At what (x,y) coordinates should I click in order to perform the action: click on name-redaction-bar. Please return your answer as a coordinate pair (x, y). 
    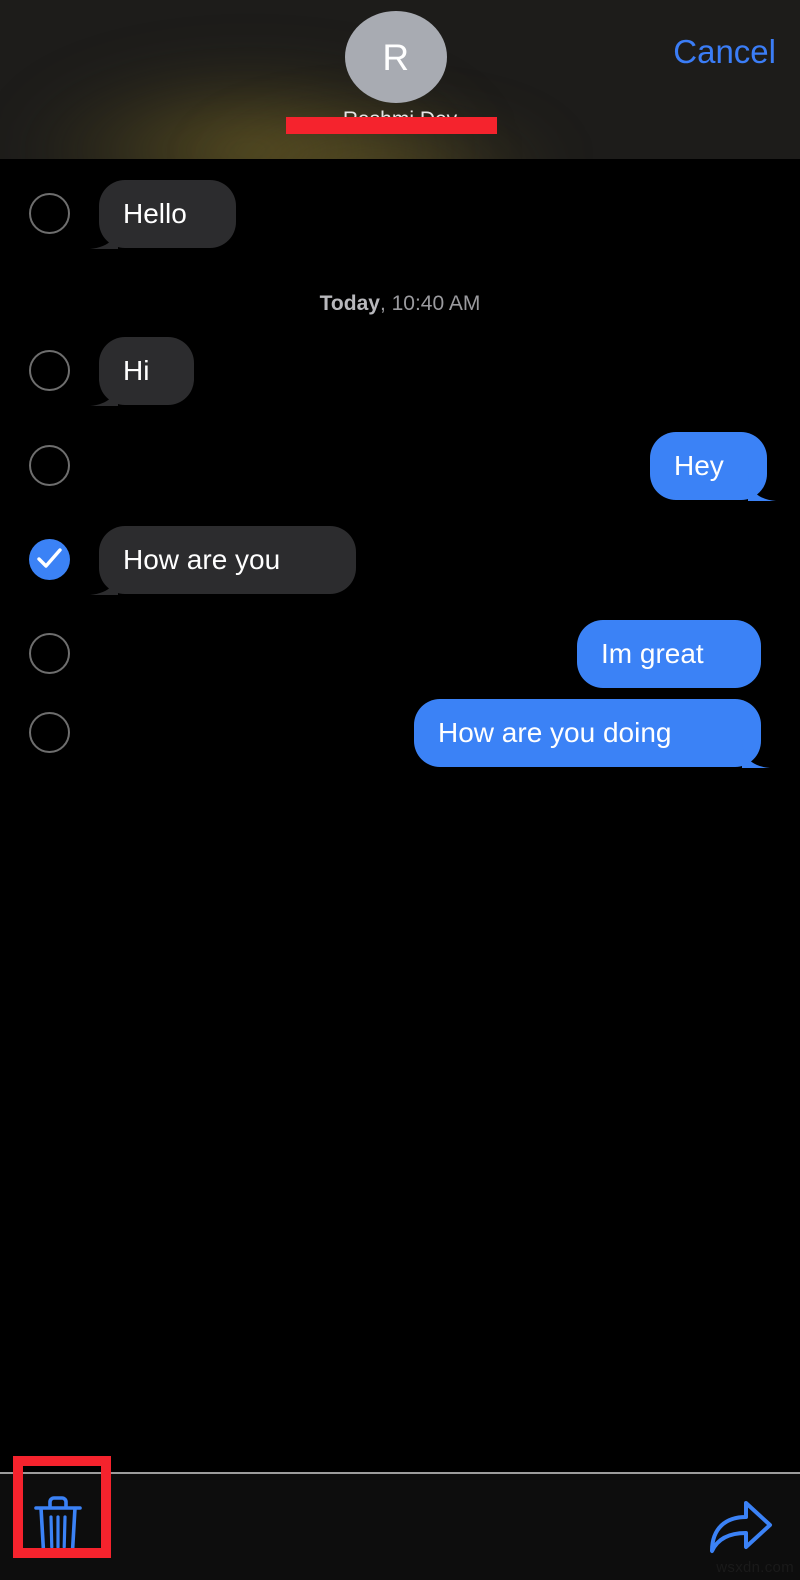
    Looking at the image, I should click on (391, 125).